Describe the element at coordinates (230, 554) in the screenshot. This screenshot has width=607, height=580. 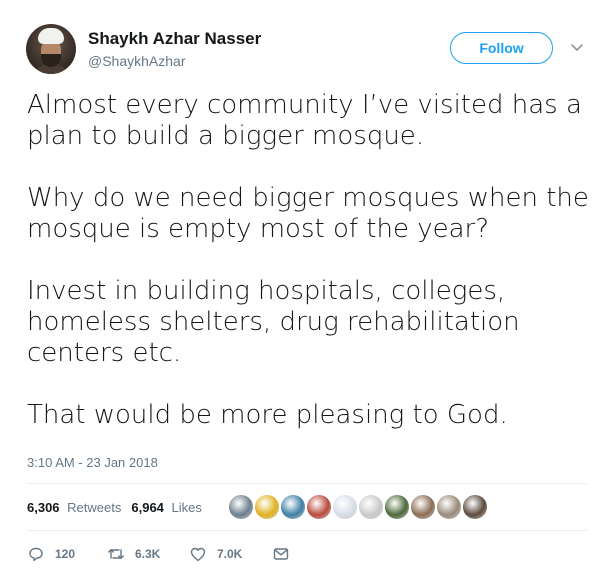
I see `like-count: 7.0K` at that location.